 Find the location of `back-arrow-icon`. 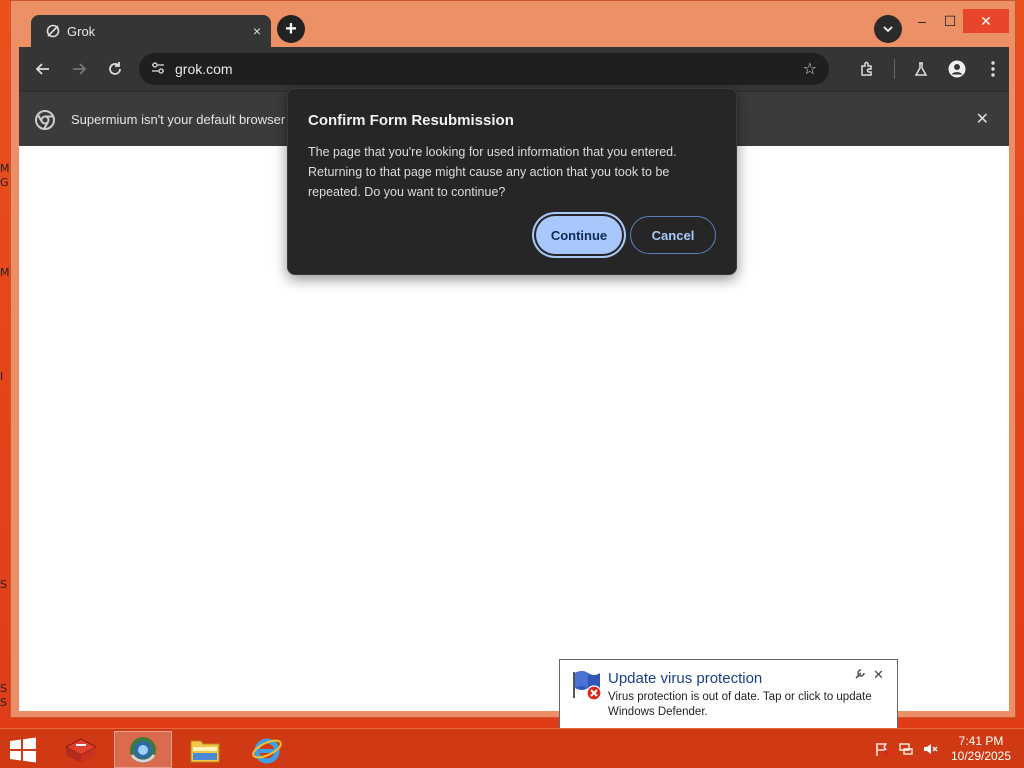

back-arrow-icon is located at coordinates (42, 69).